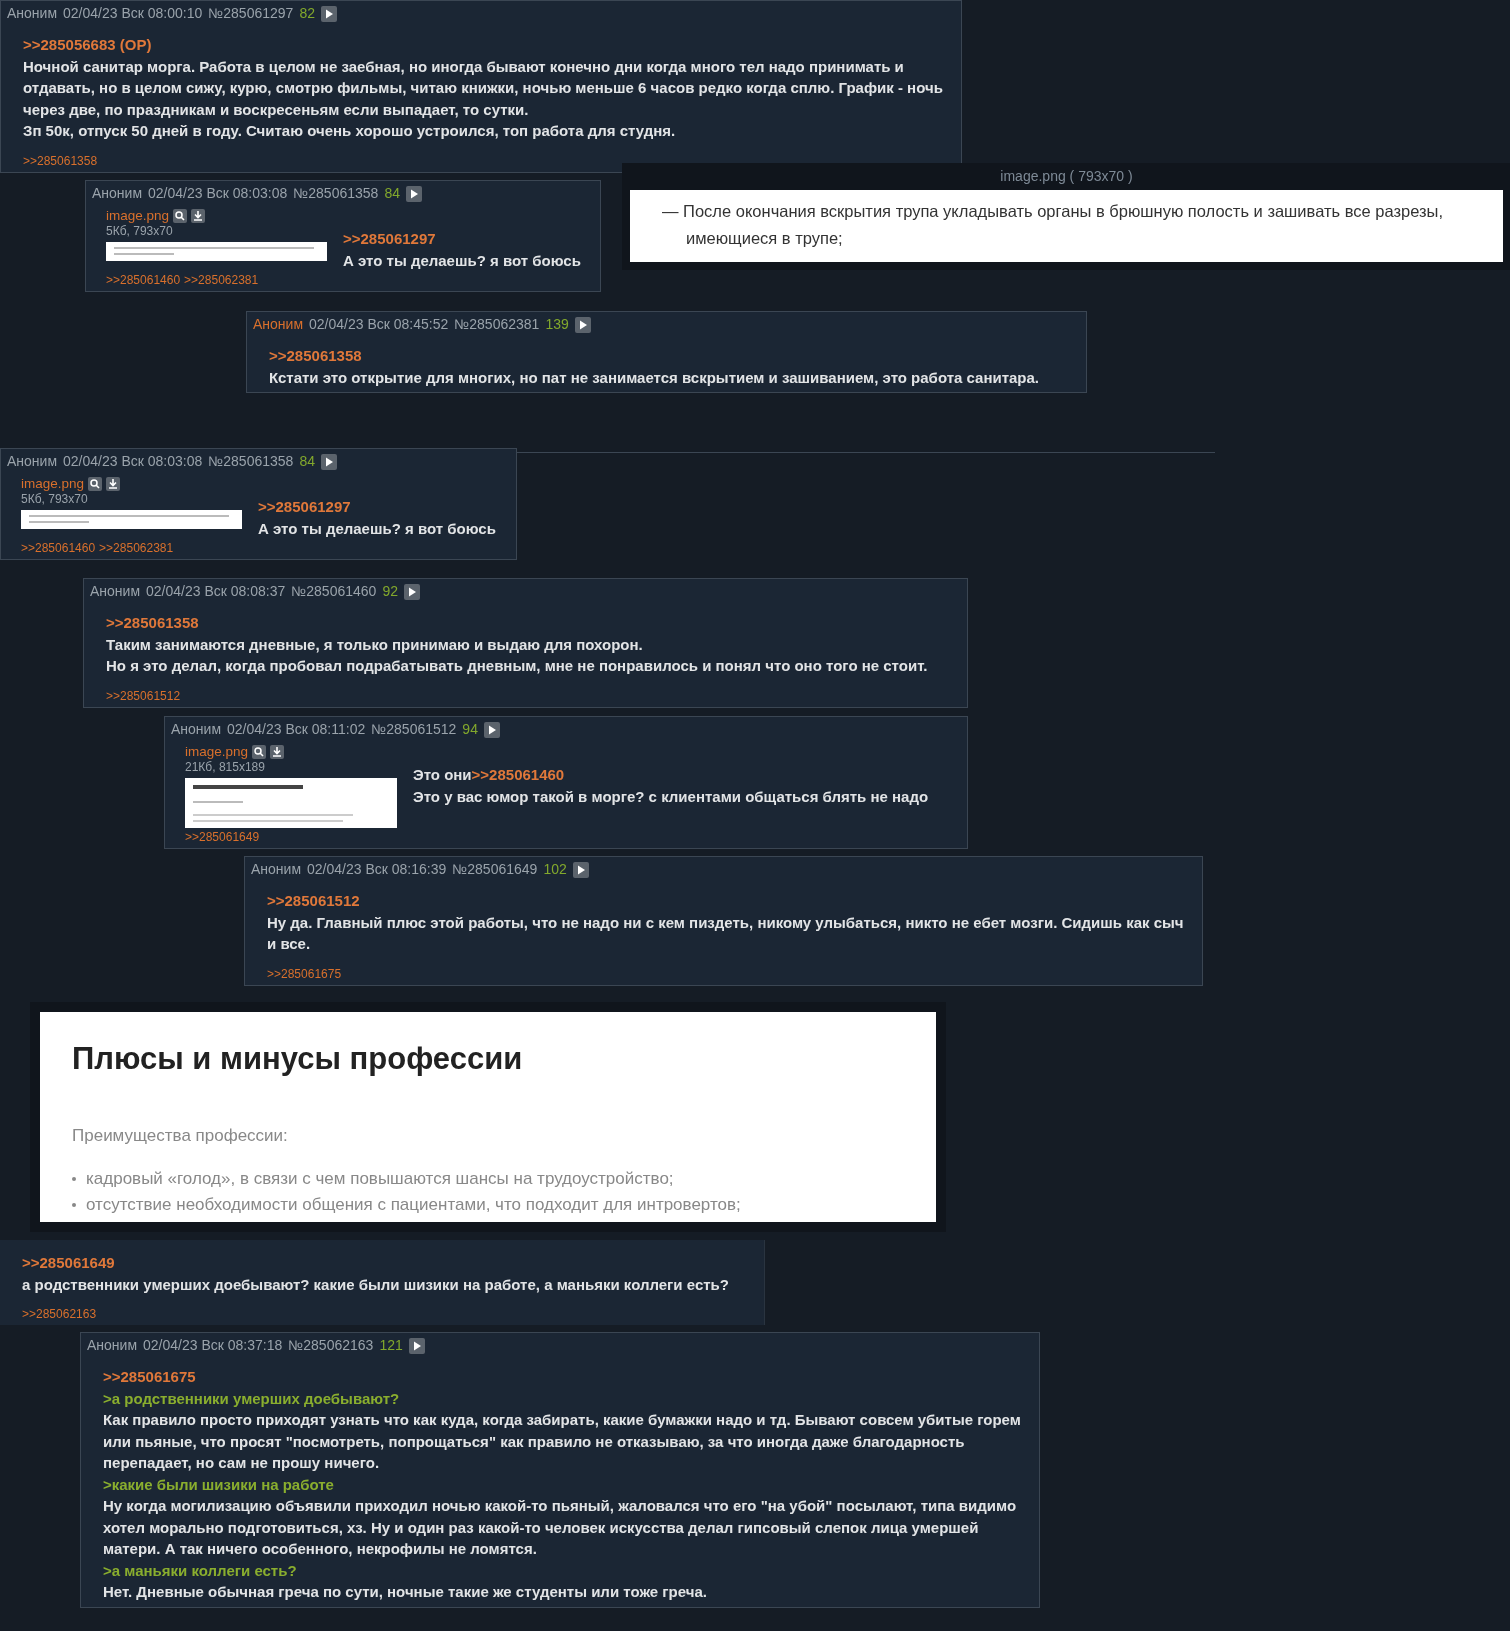 This screenshot has height=1631, width=1510. What do you see at coordinates (413, 1205) in the screenshot?
I see `list-item-text: отсутствие необходимости общения с пациентами, что подходит для интровертов;` at bounding box center [413, 1205].